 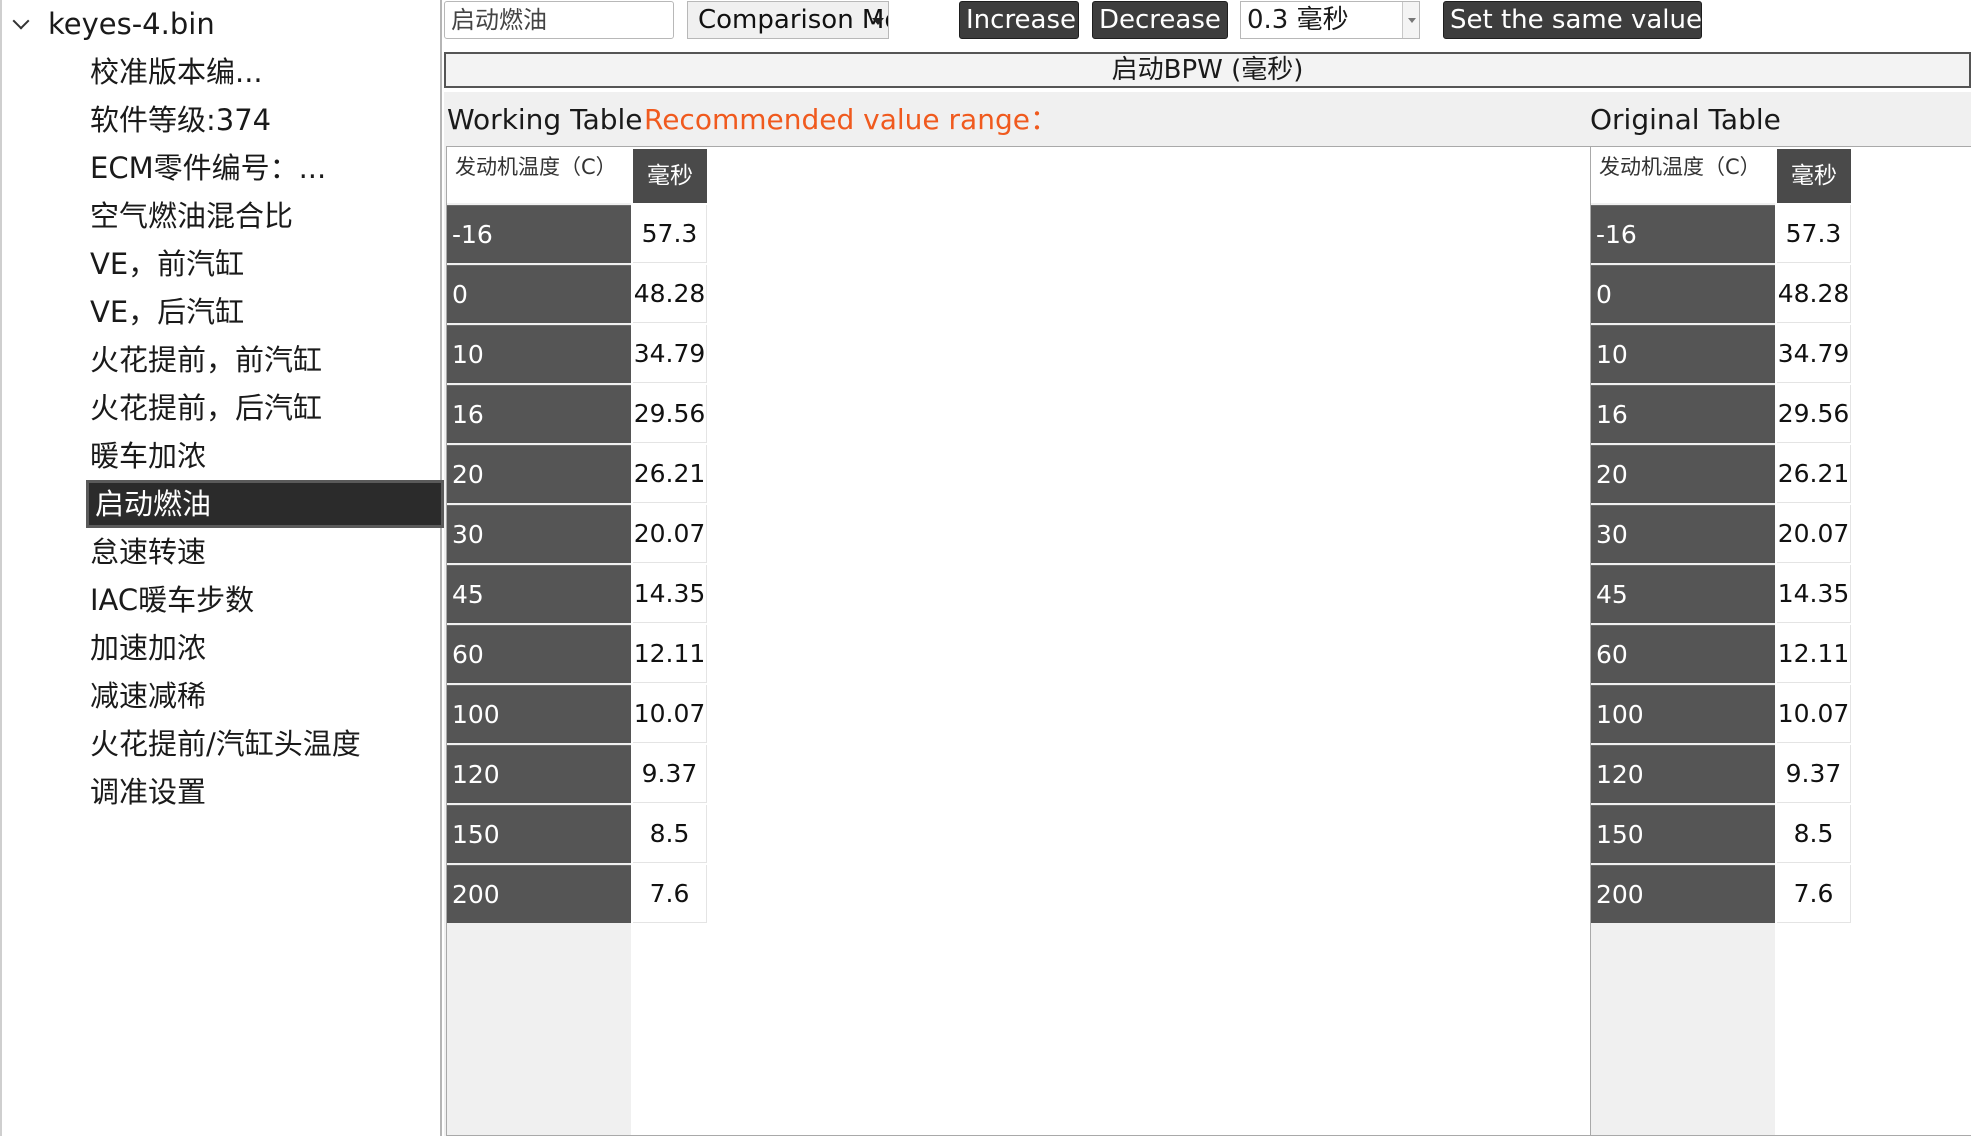 What do you see at coordinates (131, 24) in the screenshot?
I see `tree-root-label: keyes-4.bin` at bounding box center [131, 24].